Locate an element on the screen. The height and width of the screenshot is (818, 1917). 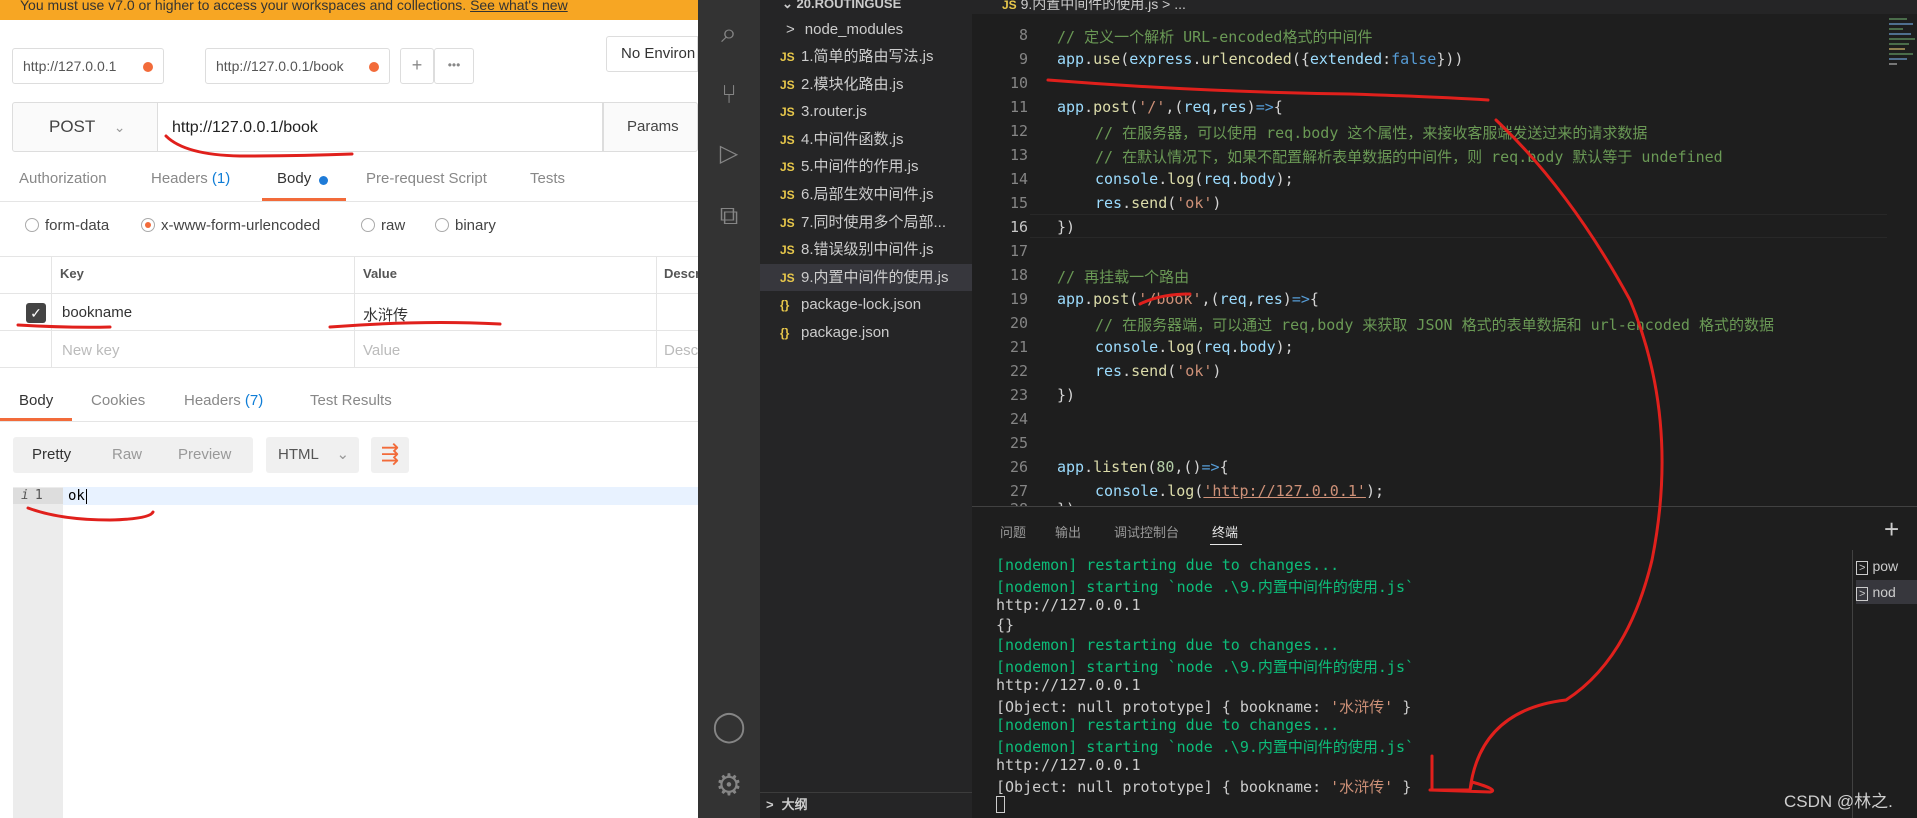
json-file-icon: {} is located at coordinates (785, 333).